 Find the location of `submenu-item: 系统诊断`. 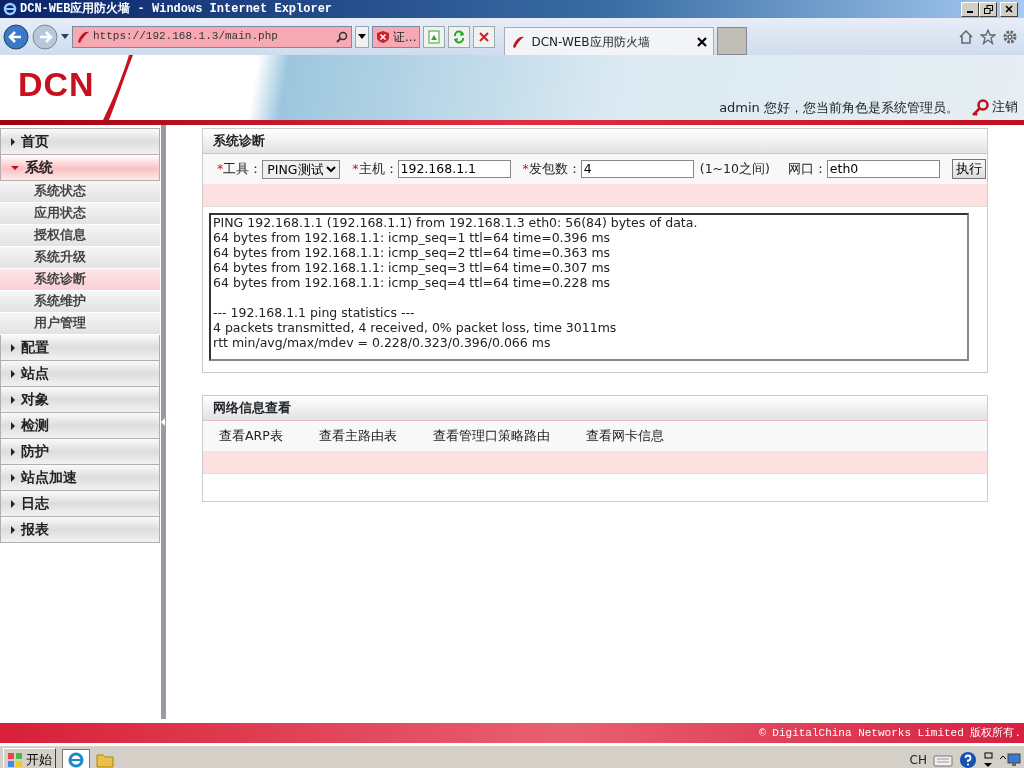

submenu-item: 系统诊断 is located at coordinates (80, 280).